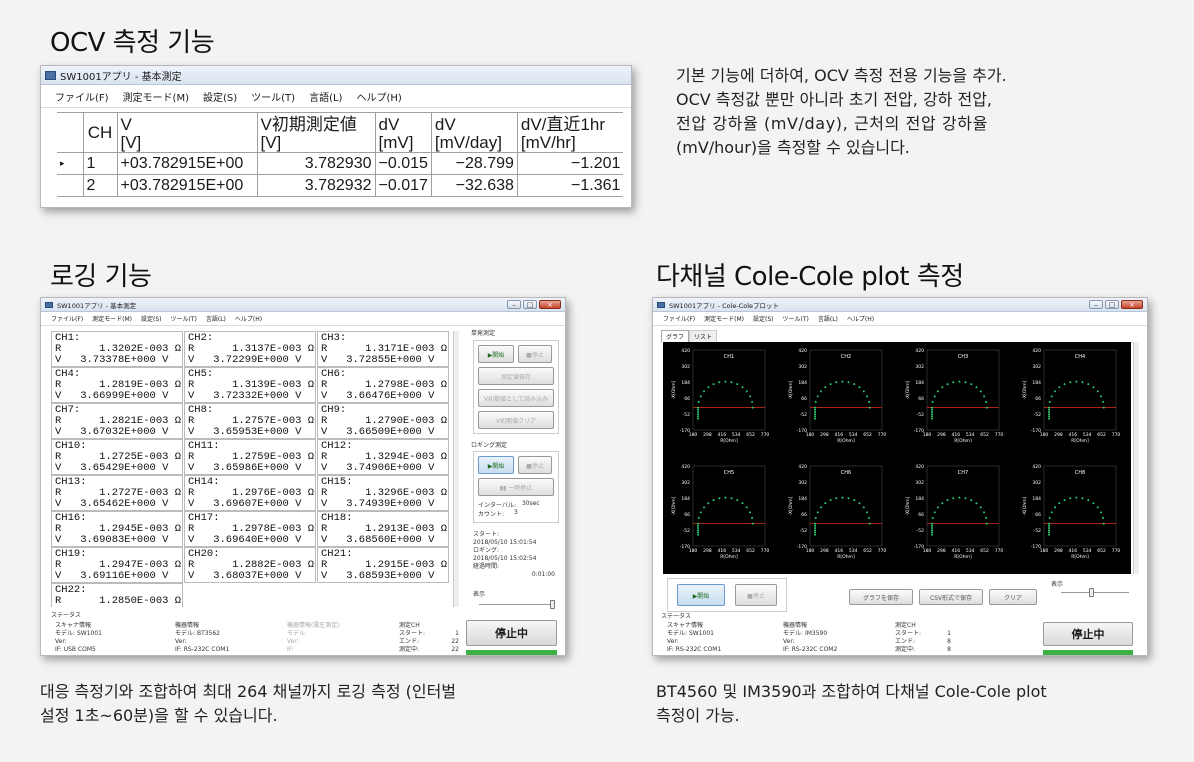 This screenshot has width=1194, height=762. Describe the element at coordinates (496, 465) in the screenshot. I see `logging-start-button: ▶開始` at that location.